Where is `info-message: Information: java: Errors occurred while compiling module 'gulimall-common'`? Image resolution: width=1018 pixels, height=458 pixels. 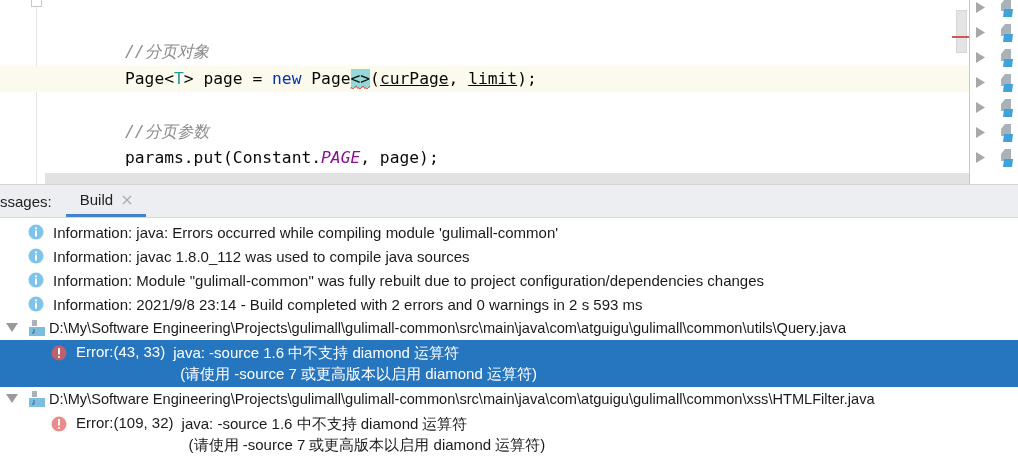 info-message: Information: java: Errors occurred while compiling module 'gulimall-common' is located at coordinates (306, 232).